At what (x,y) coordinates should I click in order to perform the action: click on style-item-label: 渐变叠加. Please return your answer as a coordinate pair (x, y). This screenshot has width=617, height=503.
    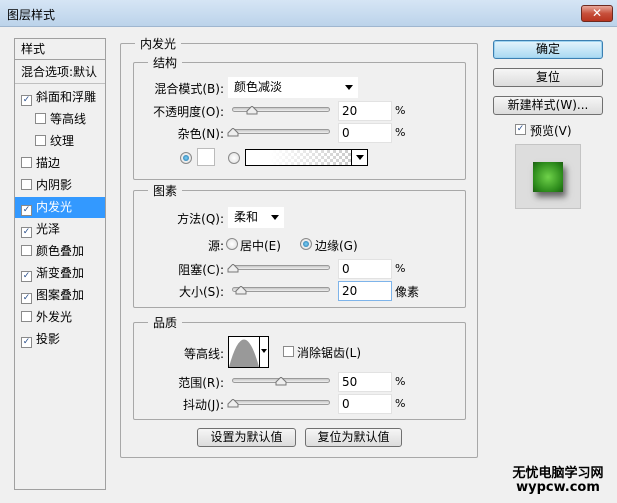
    Looking at the image, I should click on (60, 273).